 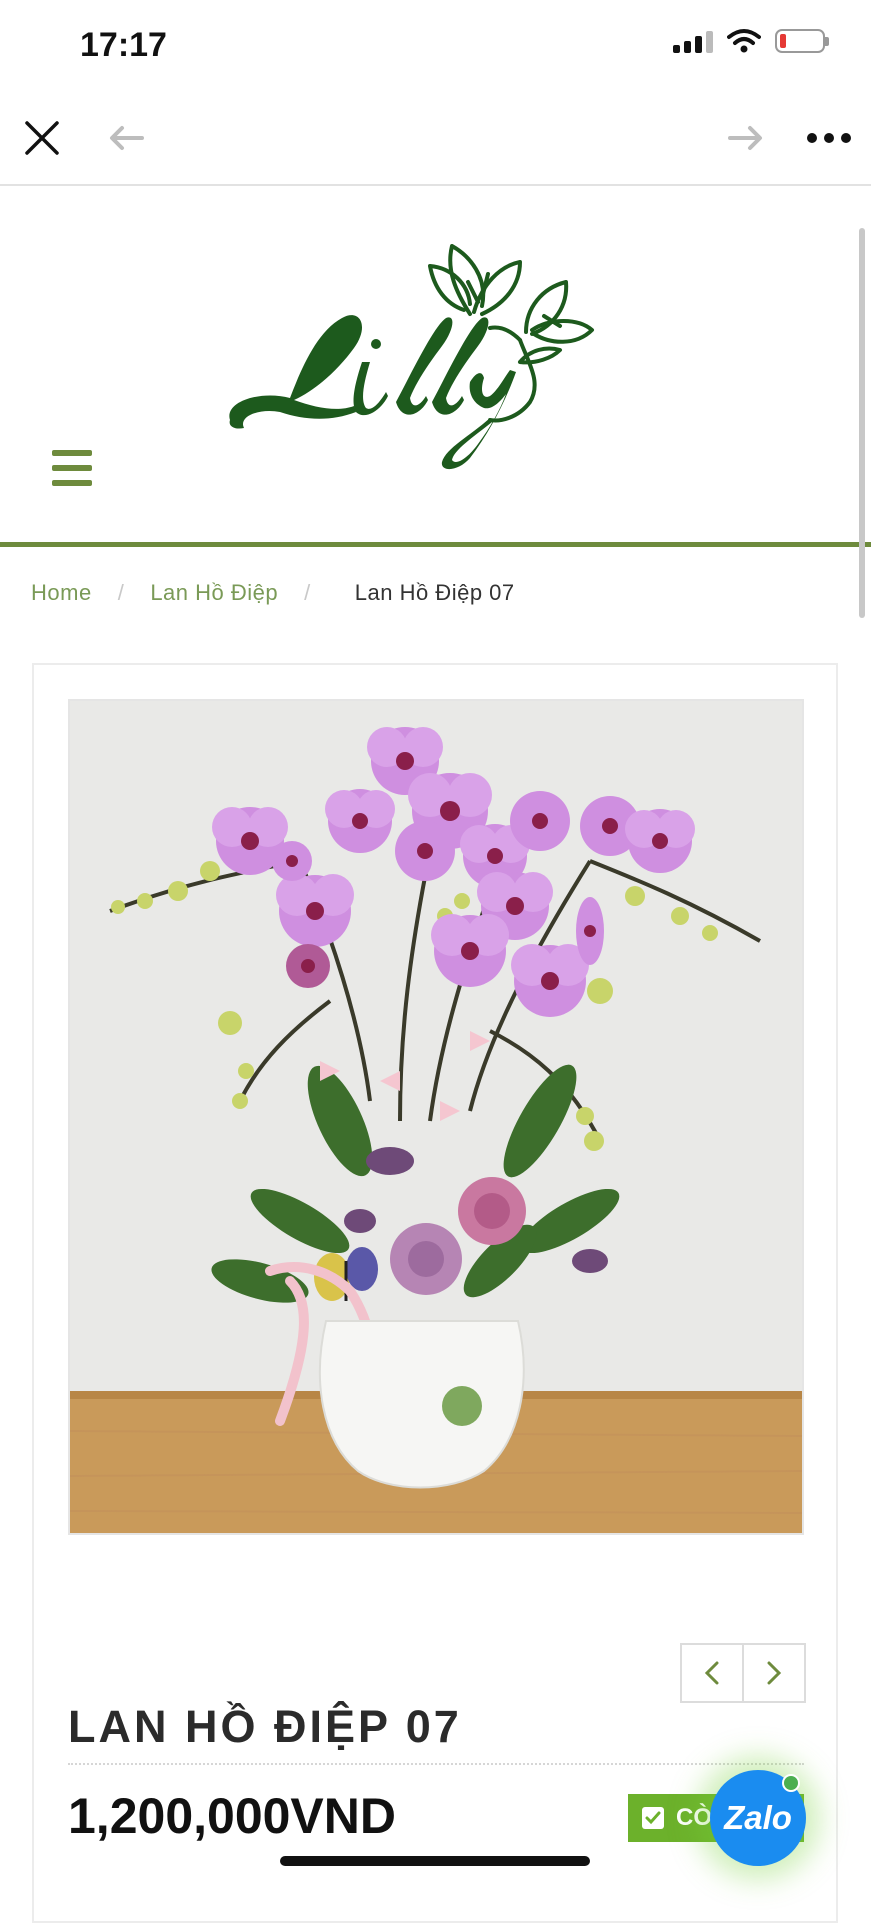 What do you see at coordinates (435, 46) in the screenshot?
I see `status-bar: 17:17` at bounding box center [435, 46].